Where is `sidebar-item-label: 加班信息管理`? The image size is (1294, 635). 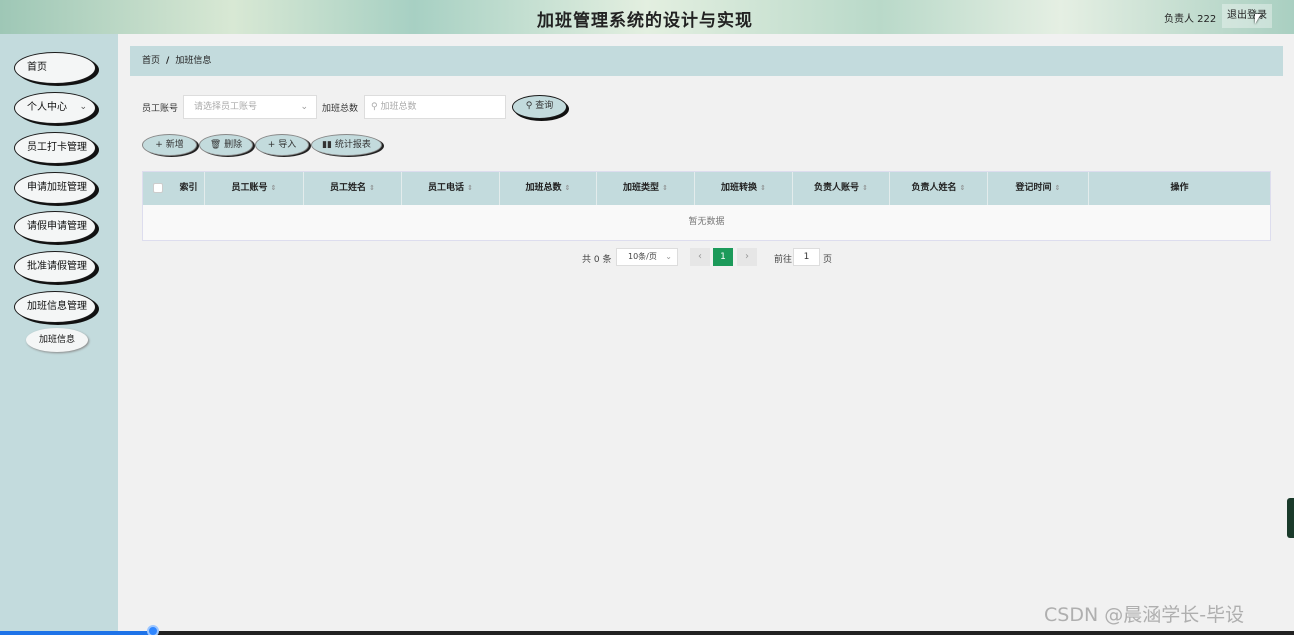
sidebar-item-label: 加班信息管理 is located at coordinates (57, 306).